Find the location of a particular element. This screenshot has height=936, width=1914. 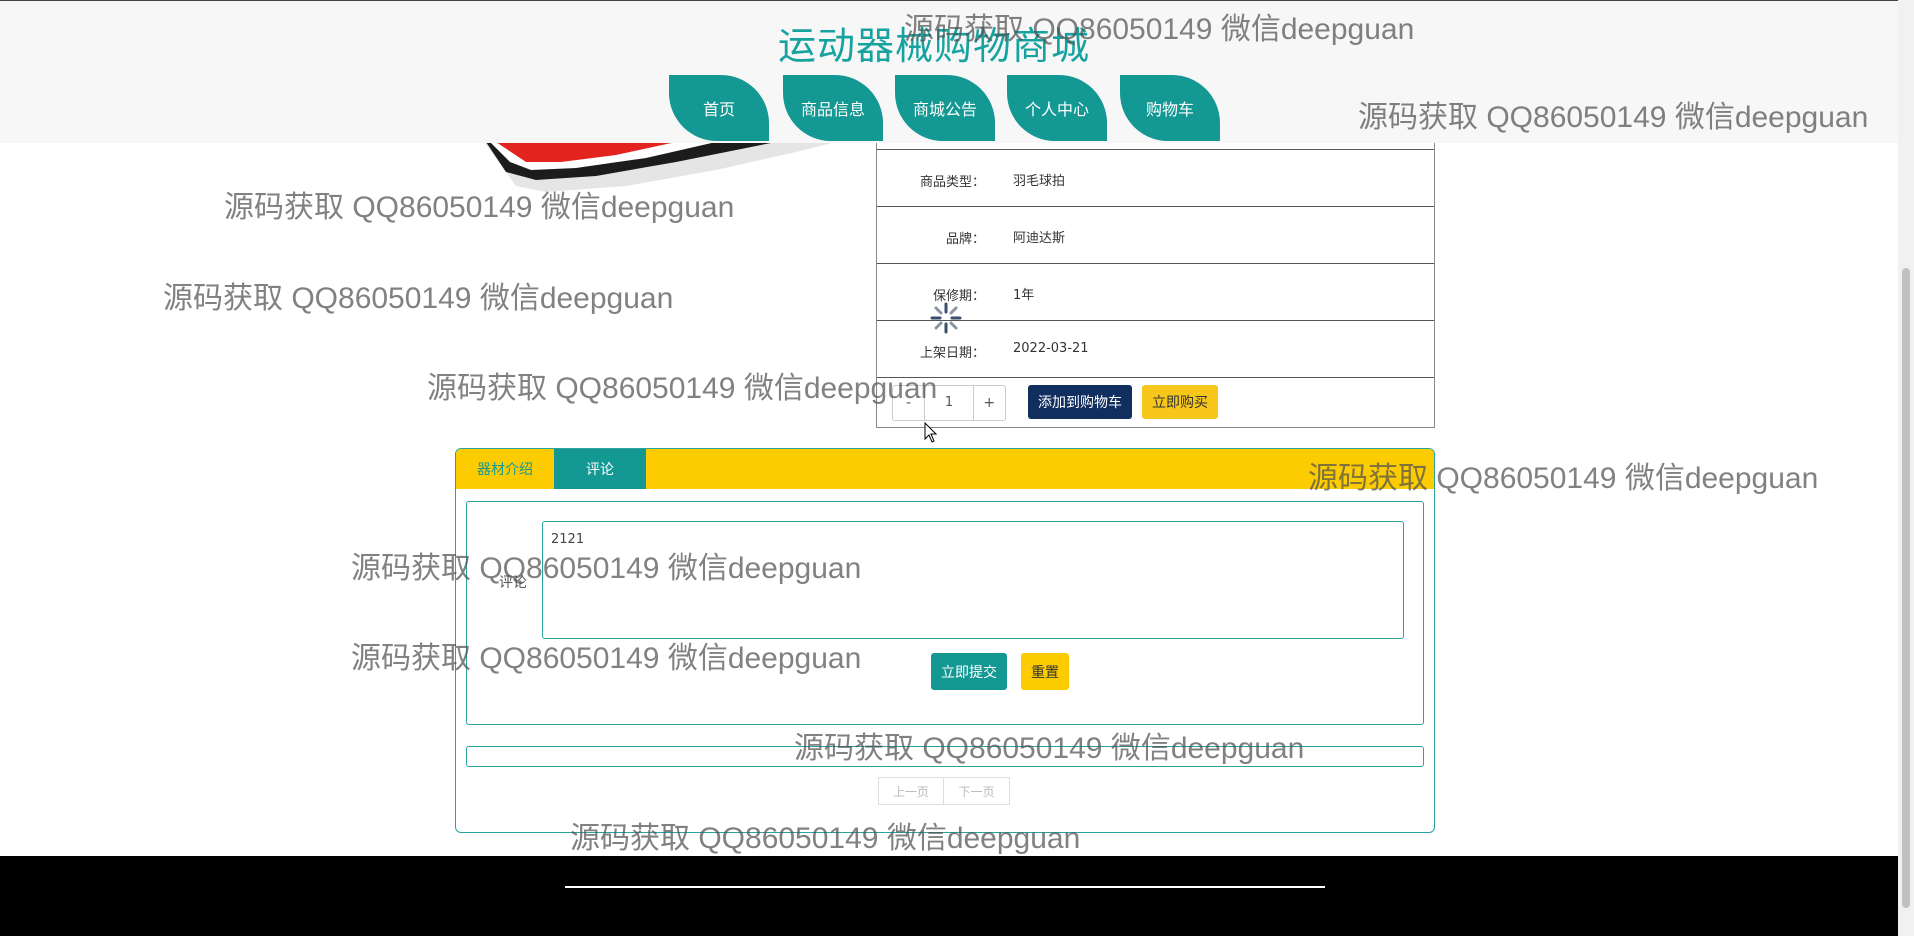

info-label: 品牌： is located at coordinates (965, 239).